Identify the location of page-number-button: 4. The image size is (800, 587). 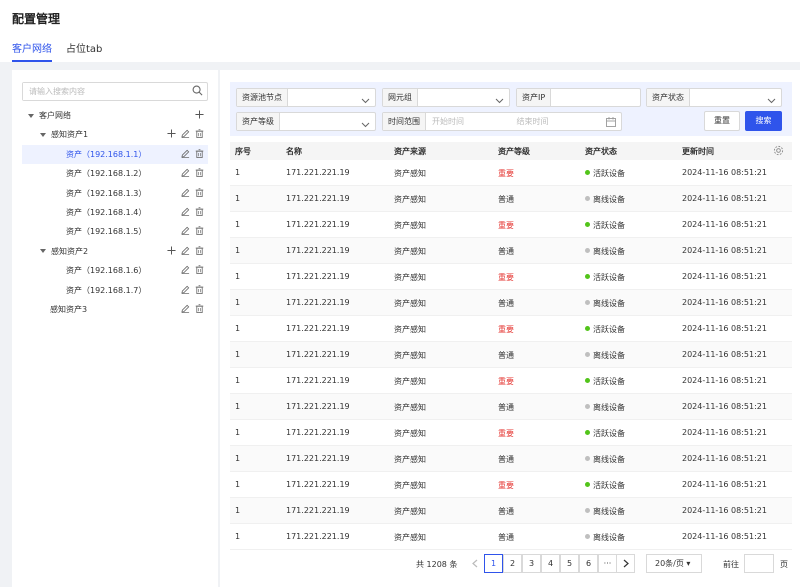
(550, 563).